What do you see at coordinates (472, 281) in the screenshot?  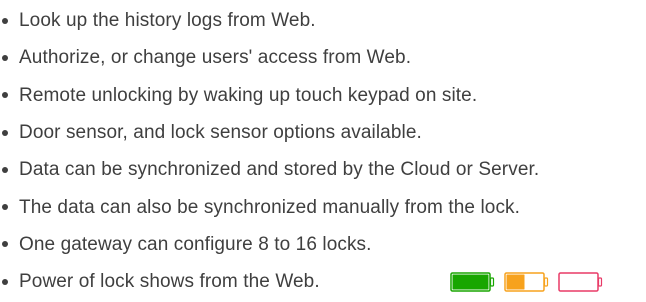 I see `battery-full-icon` at bounding box center [472, 281].